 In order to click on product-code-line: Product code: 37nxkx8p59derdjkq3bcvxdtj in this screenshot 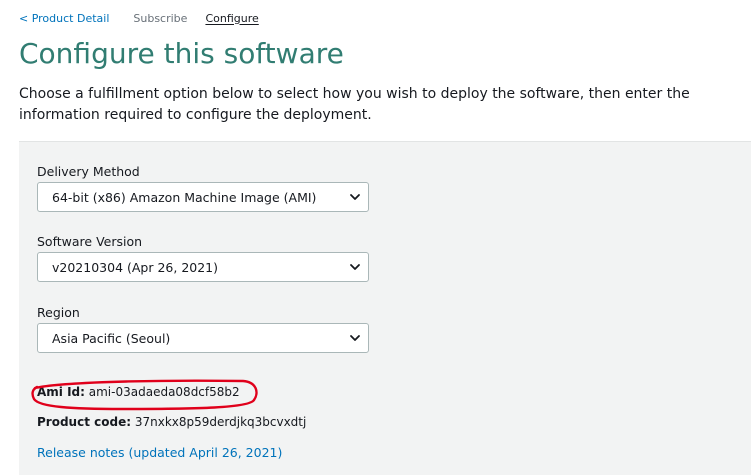, I will do `click(171, 422)`.